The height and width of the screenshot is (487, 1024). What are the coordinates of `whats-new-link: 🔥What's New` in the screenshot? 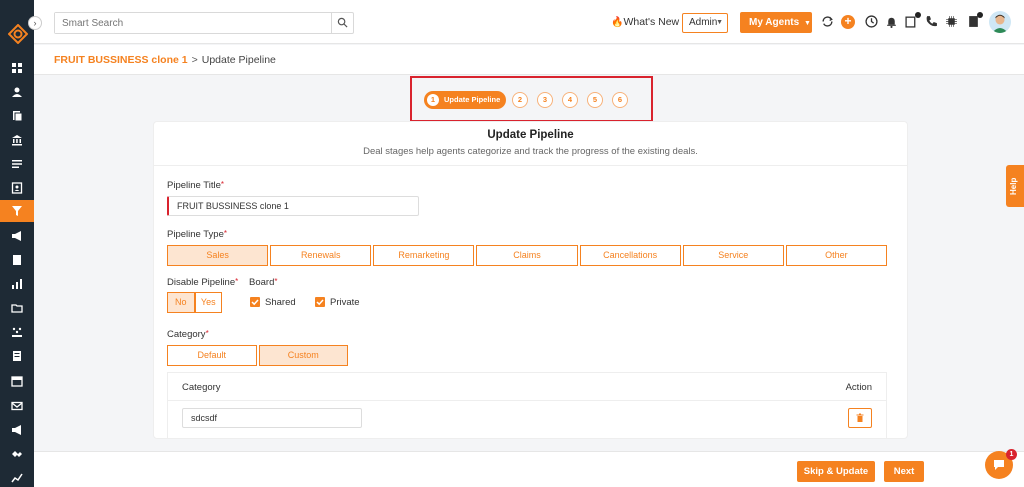 It's located at (645, 22).